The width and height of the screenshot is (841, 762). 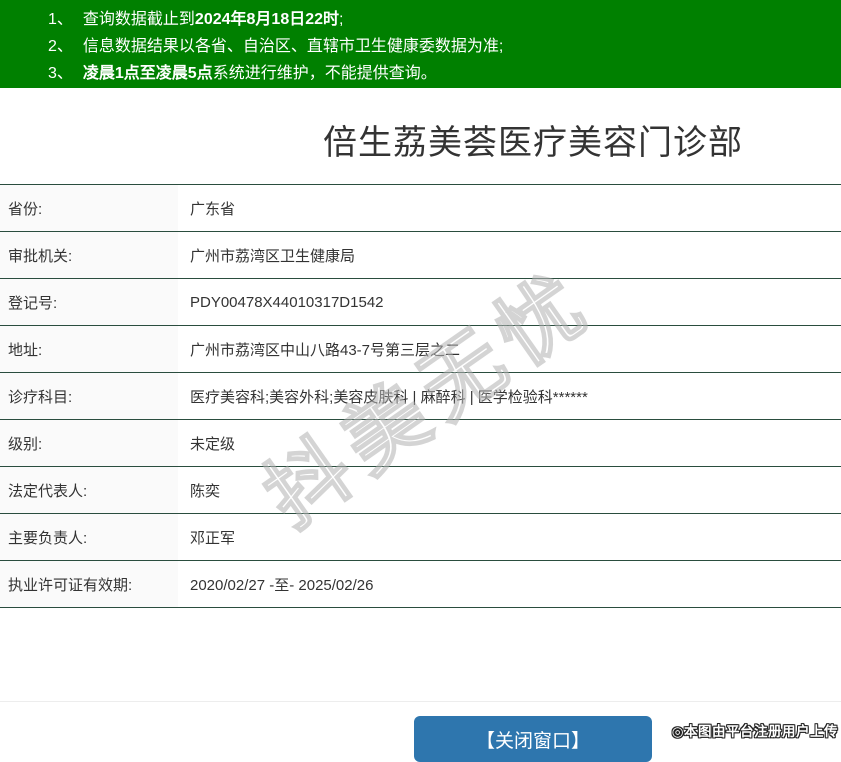 I want to click on notice-number: 1、, so click(x=60, y=19).